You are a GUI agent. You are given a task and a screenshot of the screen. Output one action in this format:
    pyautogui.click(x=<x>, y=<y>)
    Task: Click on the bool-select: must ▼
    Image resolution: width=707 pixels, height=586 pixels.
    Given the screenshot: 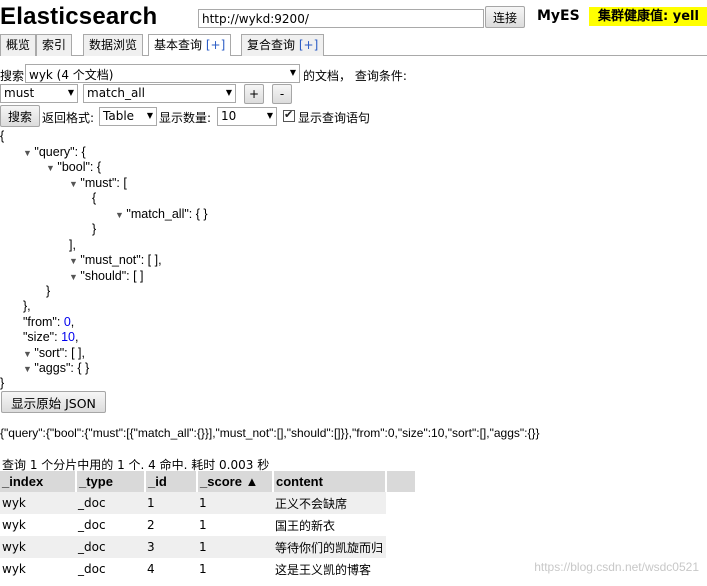 What is the action you would take?
    pyautogui.click(x=39, y=93)
    